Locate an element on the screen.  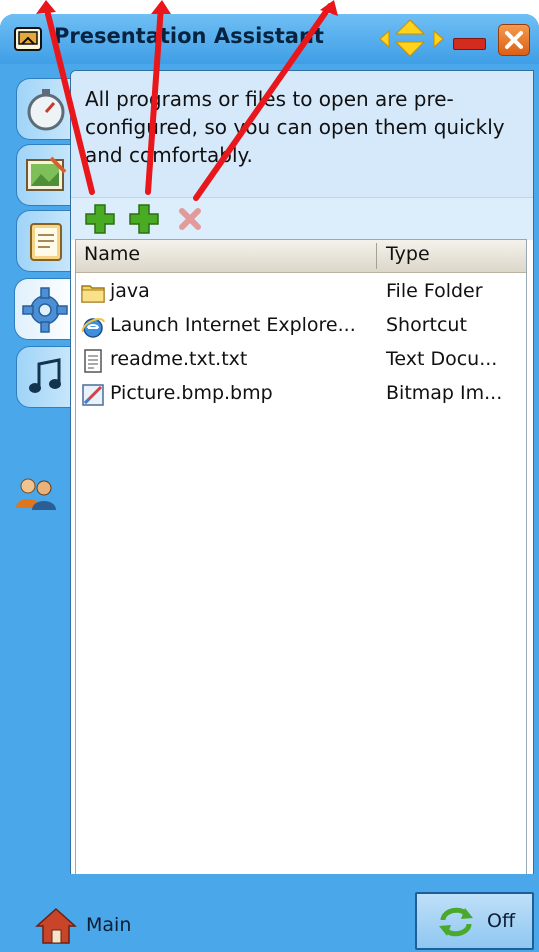
home-icon is located at coordinates (56, 926).